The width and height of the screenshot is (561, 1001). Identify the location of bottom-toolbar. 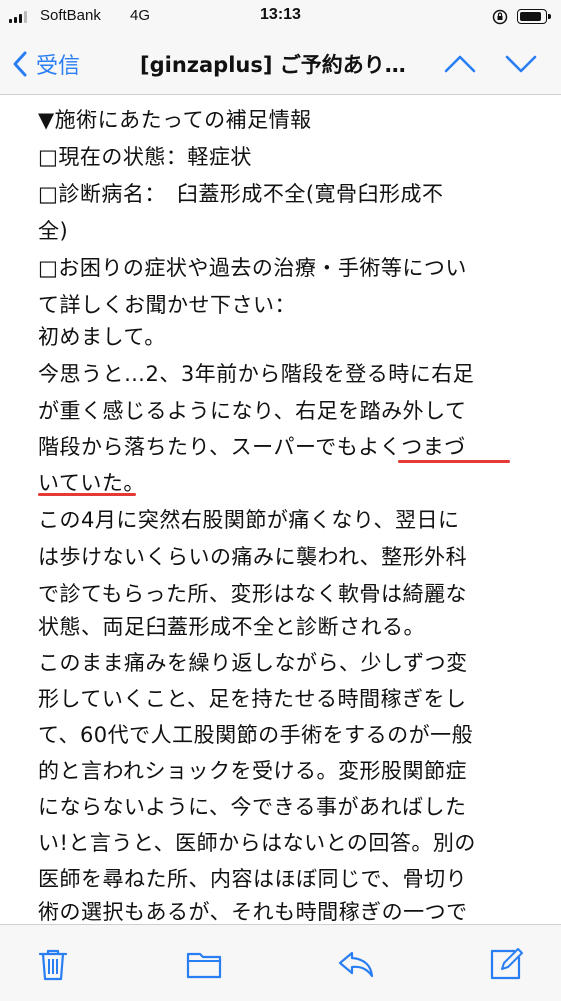
(280, 962).